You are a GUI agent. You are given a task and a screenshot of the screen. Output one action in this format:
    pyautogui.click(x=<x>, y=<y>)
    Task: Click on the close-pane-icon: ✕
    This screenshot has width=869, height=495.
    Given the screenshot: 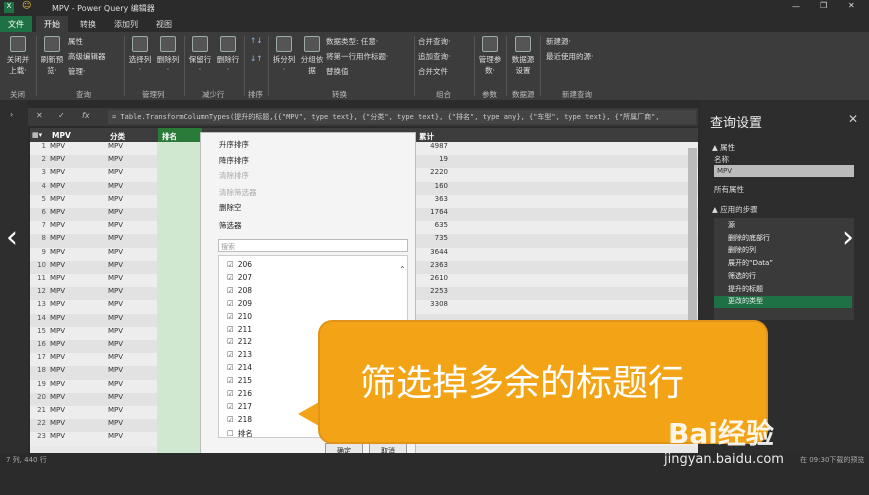 What is the action you would take?
    pyautogui.click(x=853, y=119)
    